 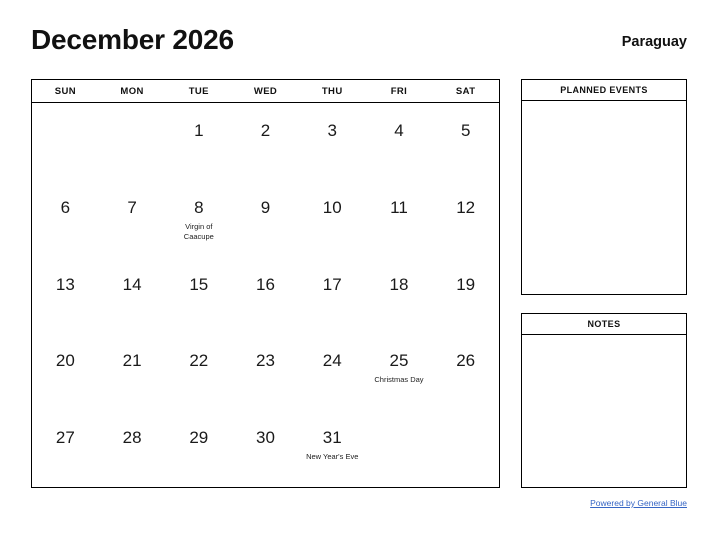 I want to click on day-cell: 13, so click(x=65, y=295).